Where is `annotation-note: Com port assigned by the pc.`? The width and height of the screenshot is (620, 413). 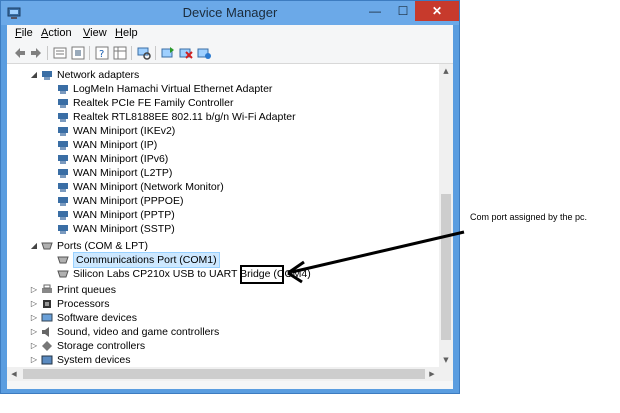
annotation-note: Com port assigned by the pc. is located at coordinates (529, 217).